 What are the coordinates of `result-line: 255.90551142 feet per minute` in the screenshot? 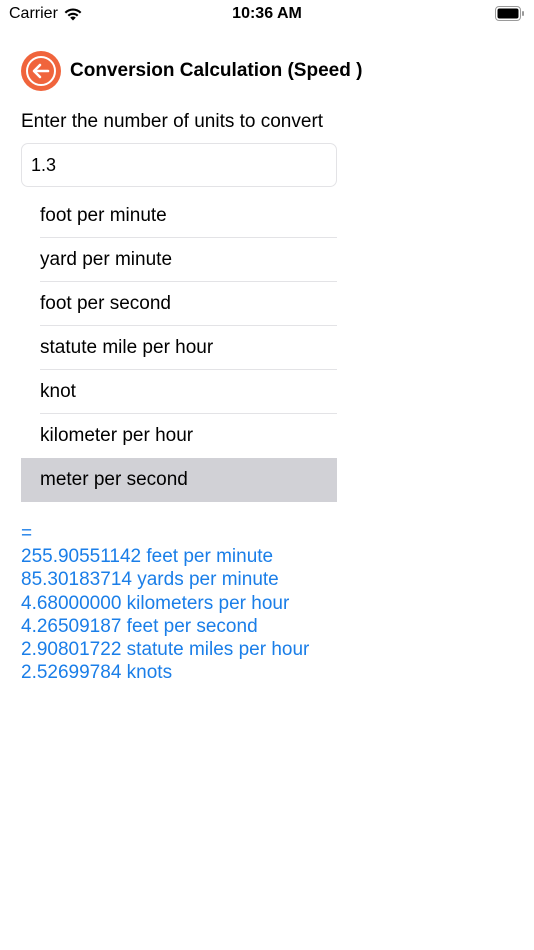 It's located at (147, 557).